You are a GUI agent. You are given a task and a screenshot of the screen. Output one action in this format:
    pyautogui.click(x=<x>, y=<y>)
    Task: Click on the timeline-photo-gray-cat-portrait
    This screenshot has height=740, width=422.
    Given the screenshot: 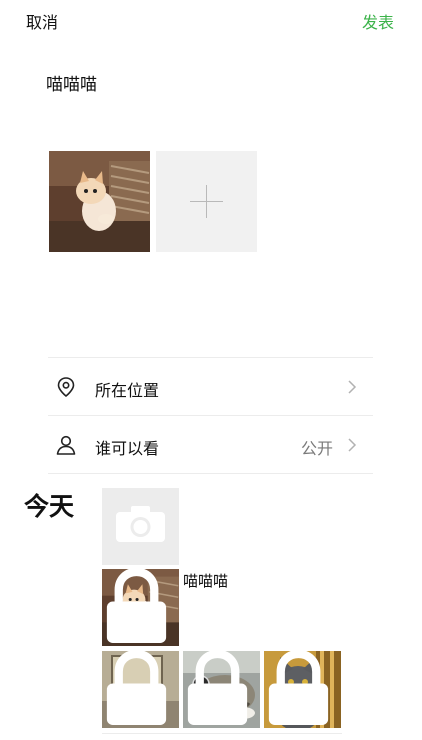 What is the action you would take?
    pyautogui.click(x=302, y=689)
    